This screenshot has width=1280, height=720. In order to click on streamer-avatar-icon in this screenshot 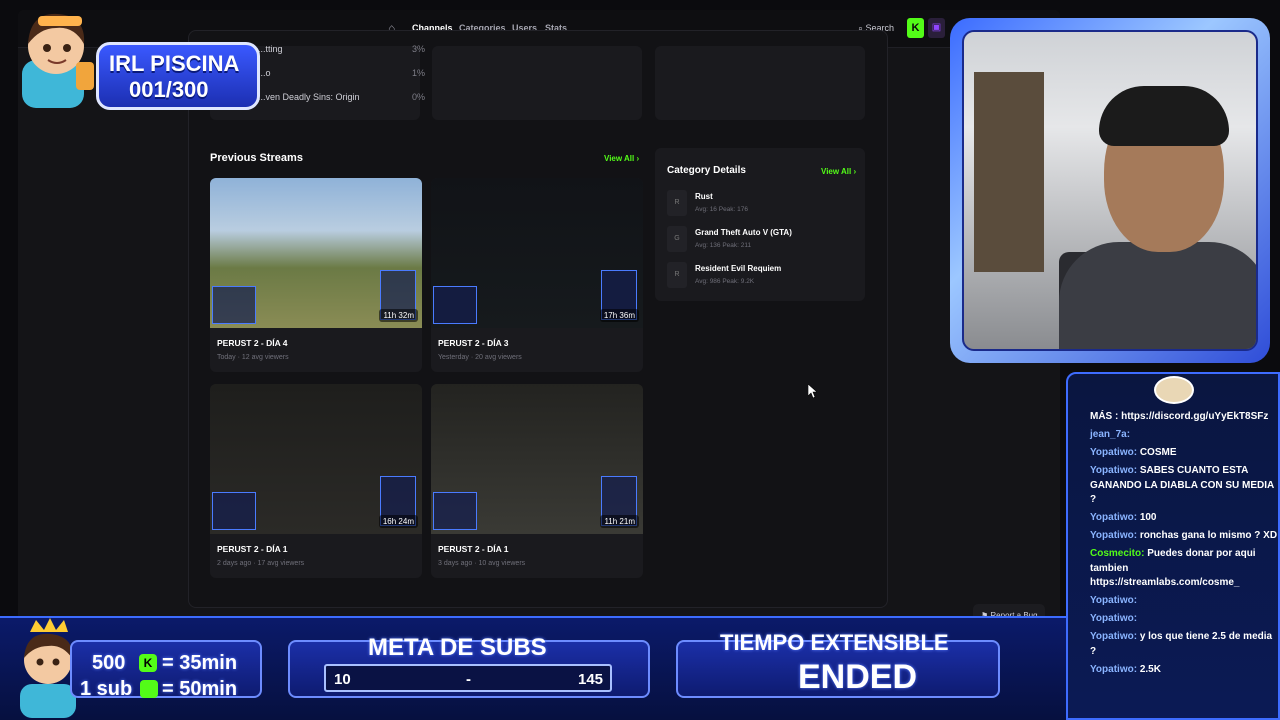, I will do `click(58, 60)`.